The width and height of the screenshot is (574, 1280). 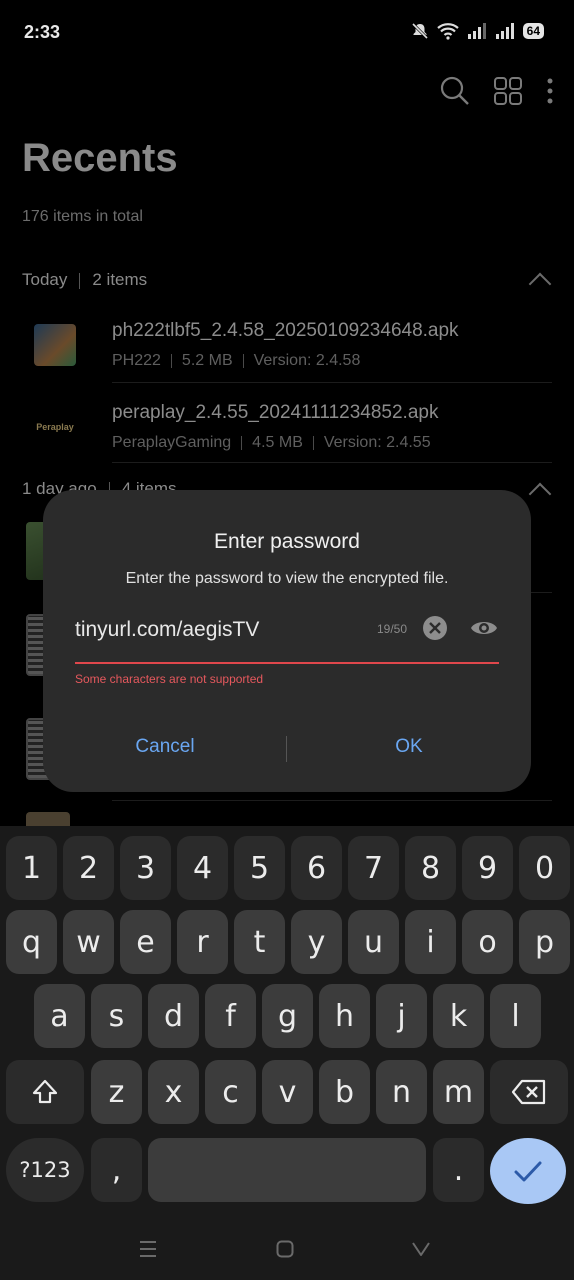 What do you see at coordinates (508, 91) in the screenshot?
I see `grid-view-icon` at bounding box center [508, 91].